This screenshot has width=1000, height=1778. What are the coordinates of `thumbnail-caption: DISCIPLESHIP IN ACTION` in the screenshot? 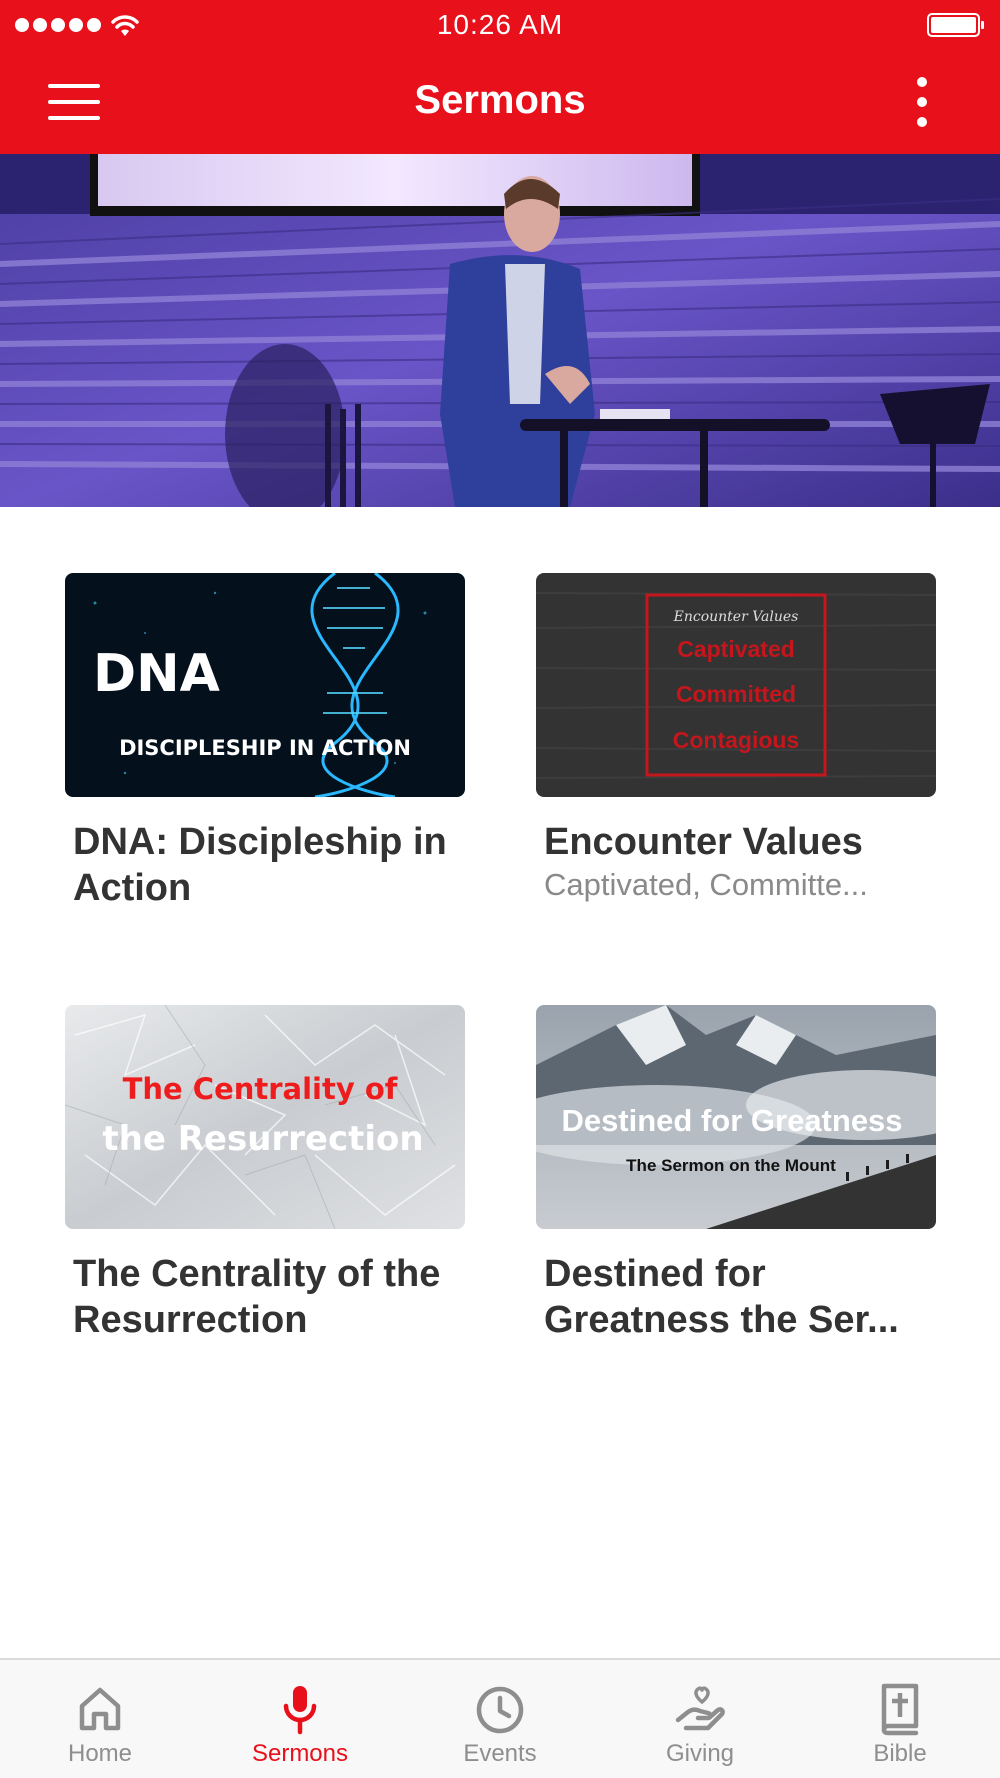 It's located at (265, 748).